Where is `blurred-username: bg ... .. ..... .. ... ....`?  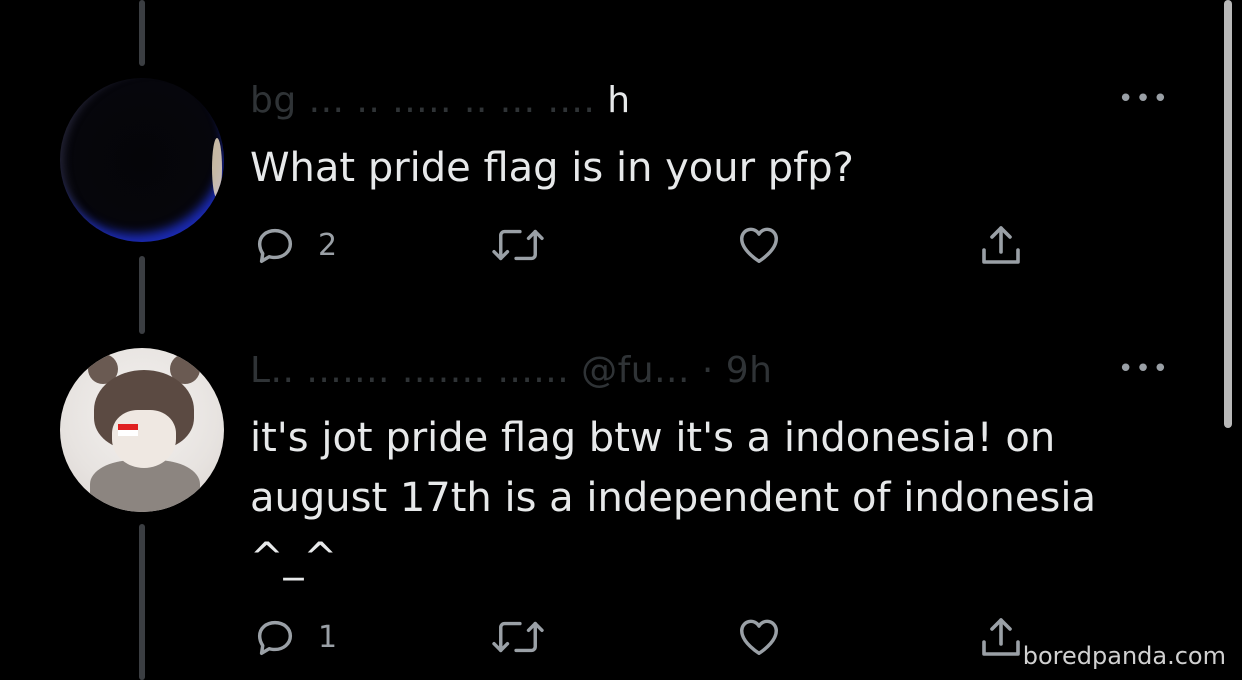 blurred-username: bg ... .. ..... .. ... .... is located at coordinates (423, 100).